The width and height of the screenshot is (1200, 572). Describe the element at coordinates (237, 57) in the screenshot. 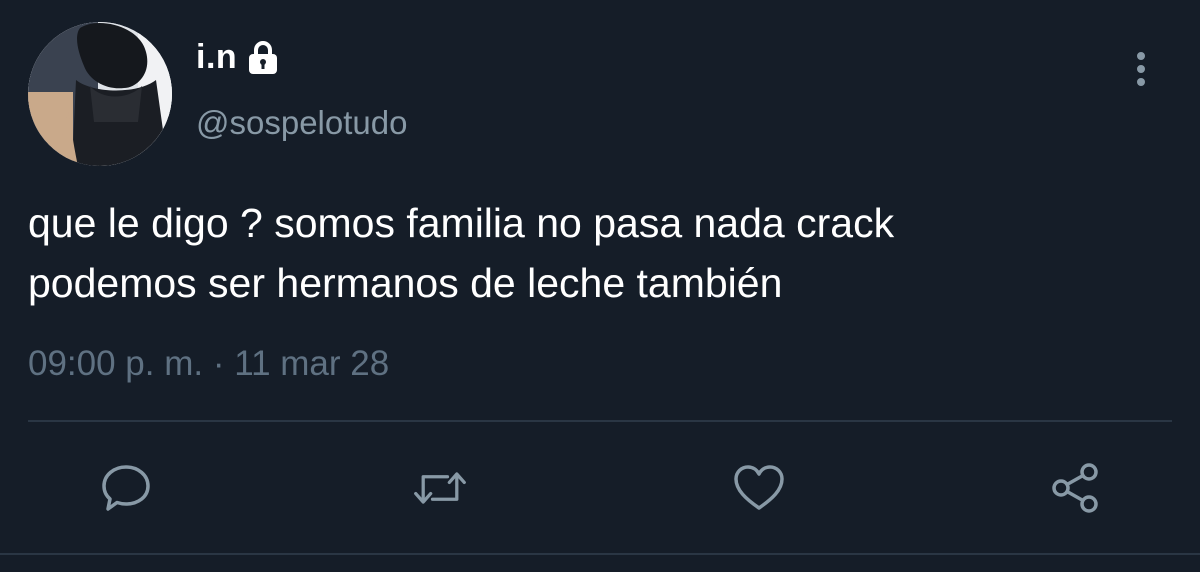

I see `display-name-row: i.n` at that location.